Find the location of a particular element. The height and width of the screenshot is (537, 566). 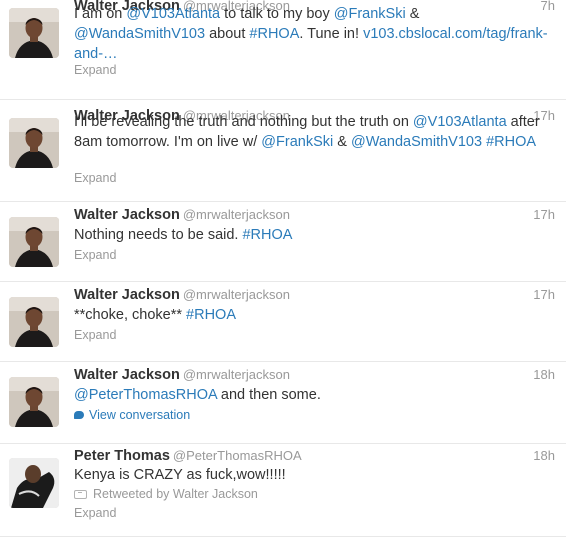

text-segment: . Tune in! is located at coordinates (331, 34).